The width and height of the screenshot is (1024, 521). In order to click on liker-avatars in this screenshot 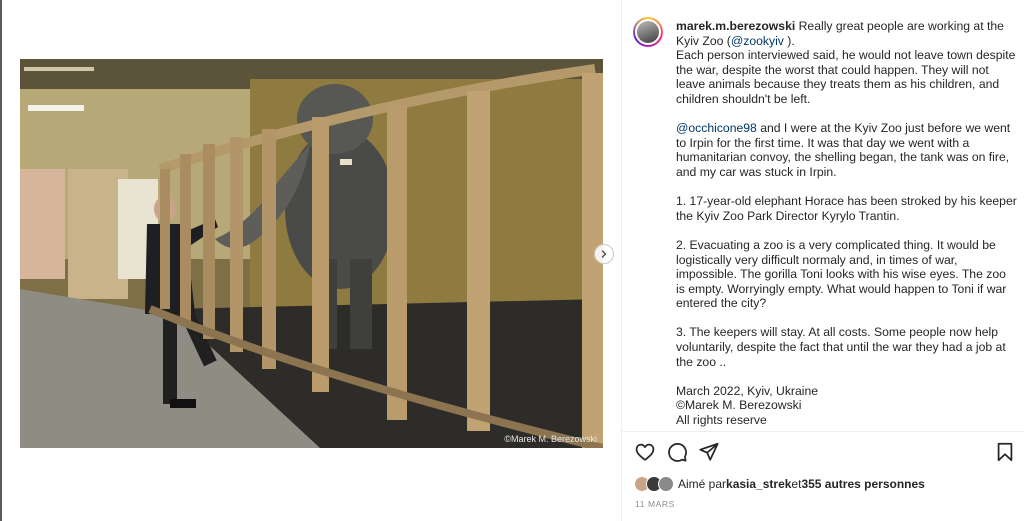, I will do `click(655, 484)`.